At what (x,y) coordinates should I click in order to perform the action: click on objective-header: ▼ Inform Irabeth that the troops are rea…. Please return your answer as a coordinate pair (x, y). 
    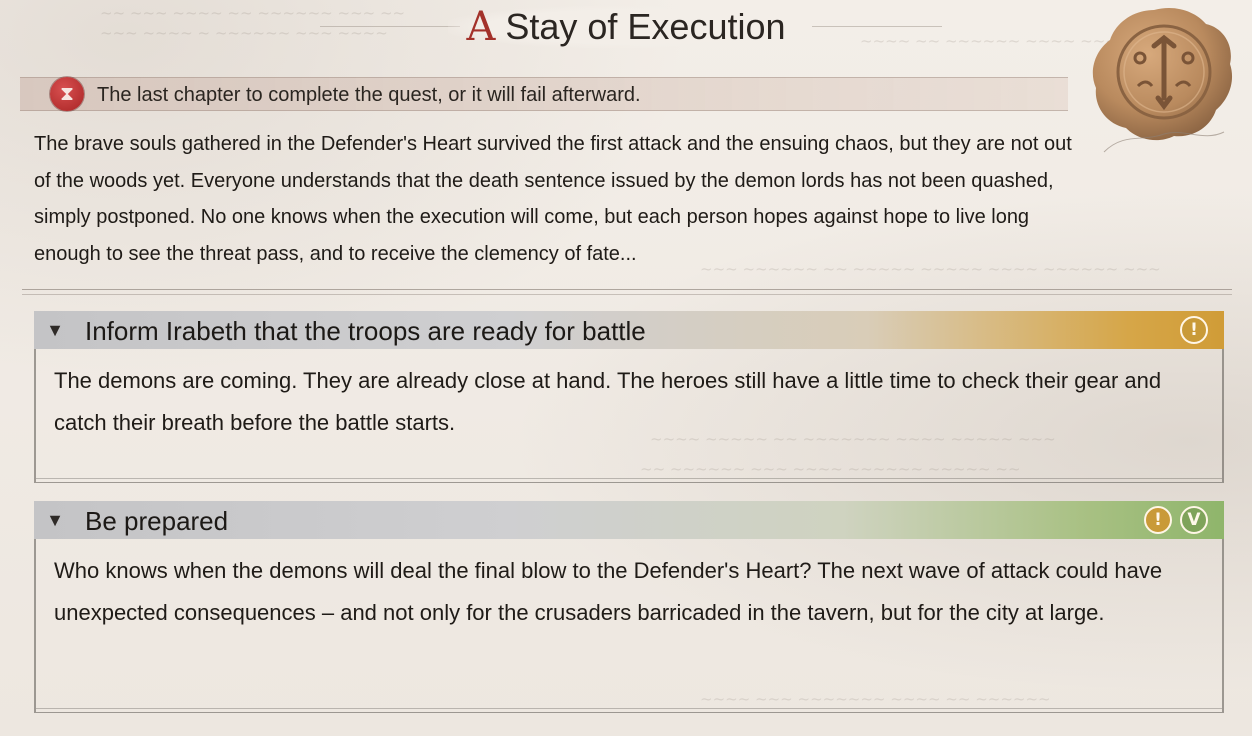
    Looking at the image, I should click on (629, 330).